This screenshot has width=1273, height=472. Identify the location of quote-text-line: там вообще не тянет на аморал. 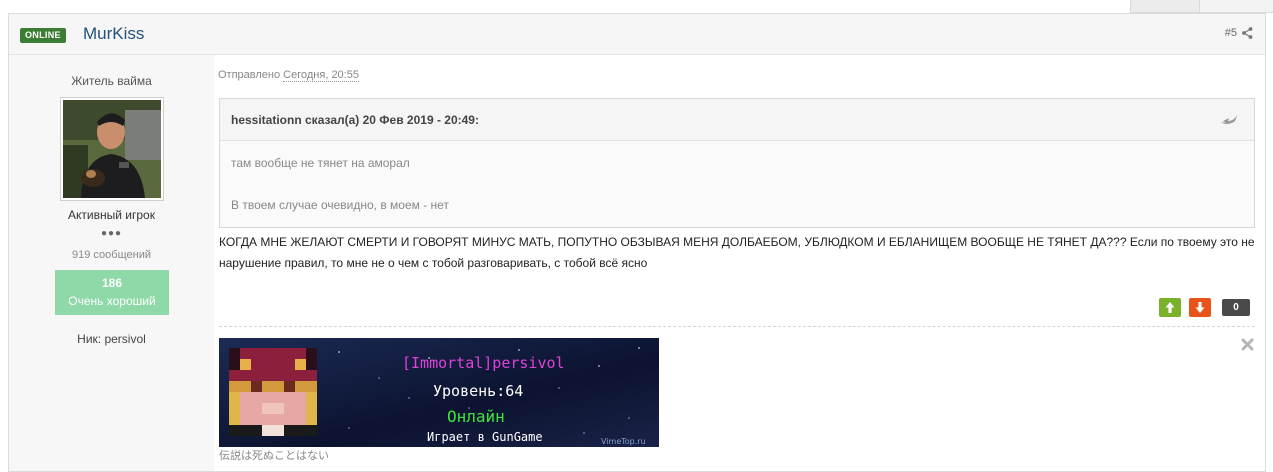
(320, 163).